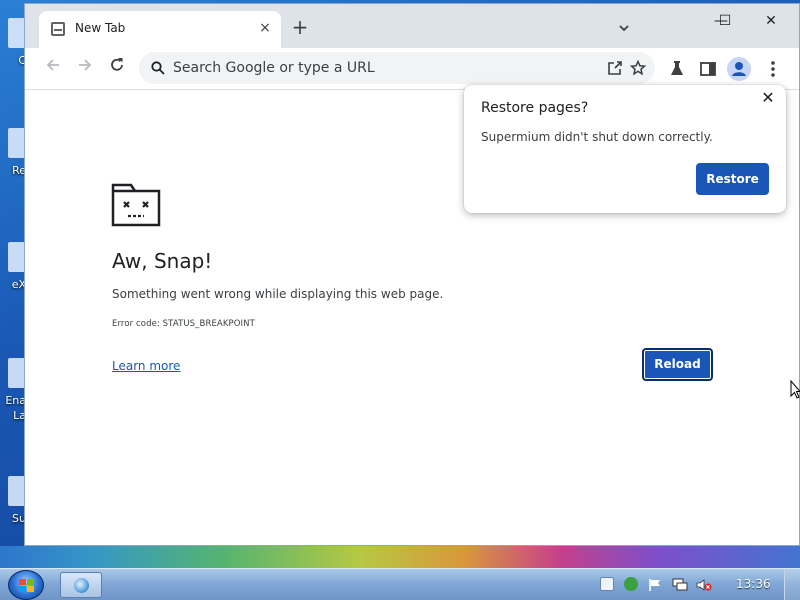 The height and width of the screenshot is (600, 800). I want to click on show-desktop-button, so click(792, 584).